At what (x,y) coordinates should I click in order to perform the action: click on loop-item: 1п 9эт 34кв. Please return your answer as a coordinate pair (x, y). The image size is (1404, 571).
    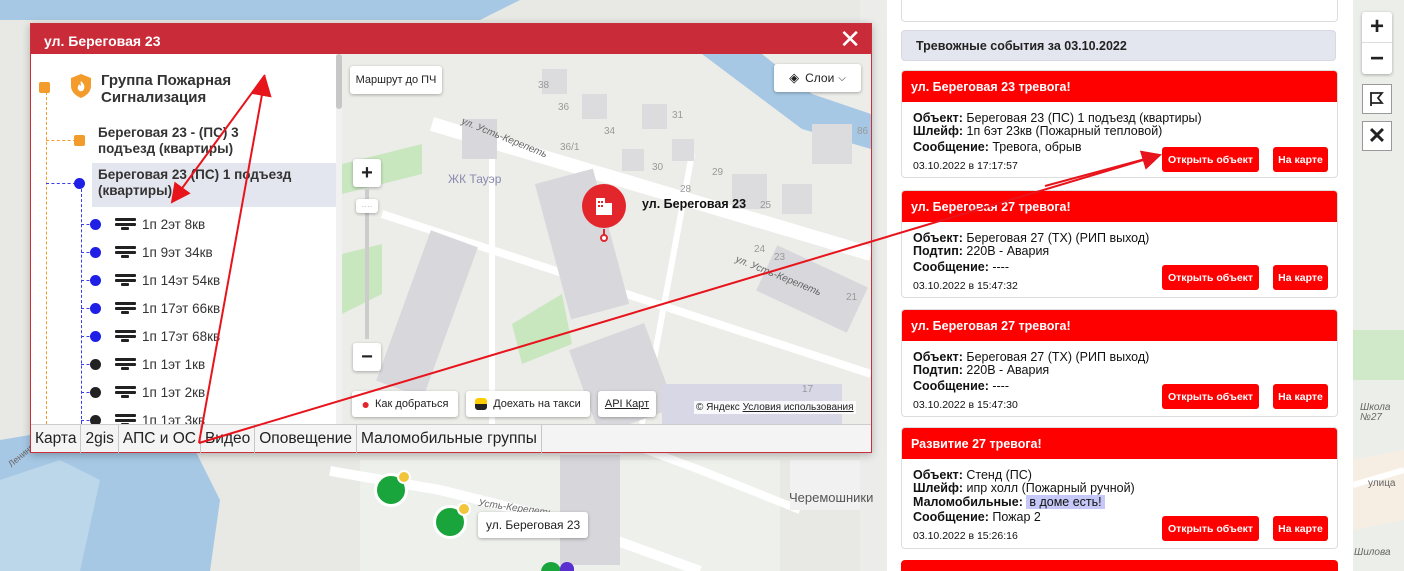
    Looking at the image, I should click on (164, 252).